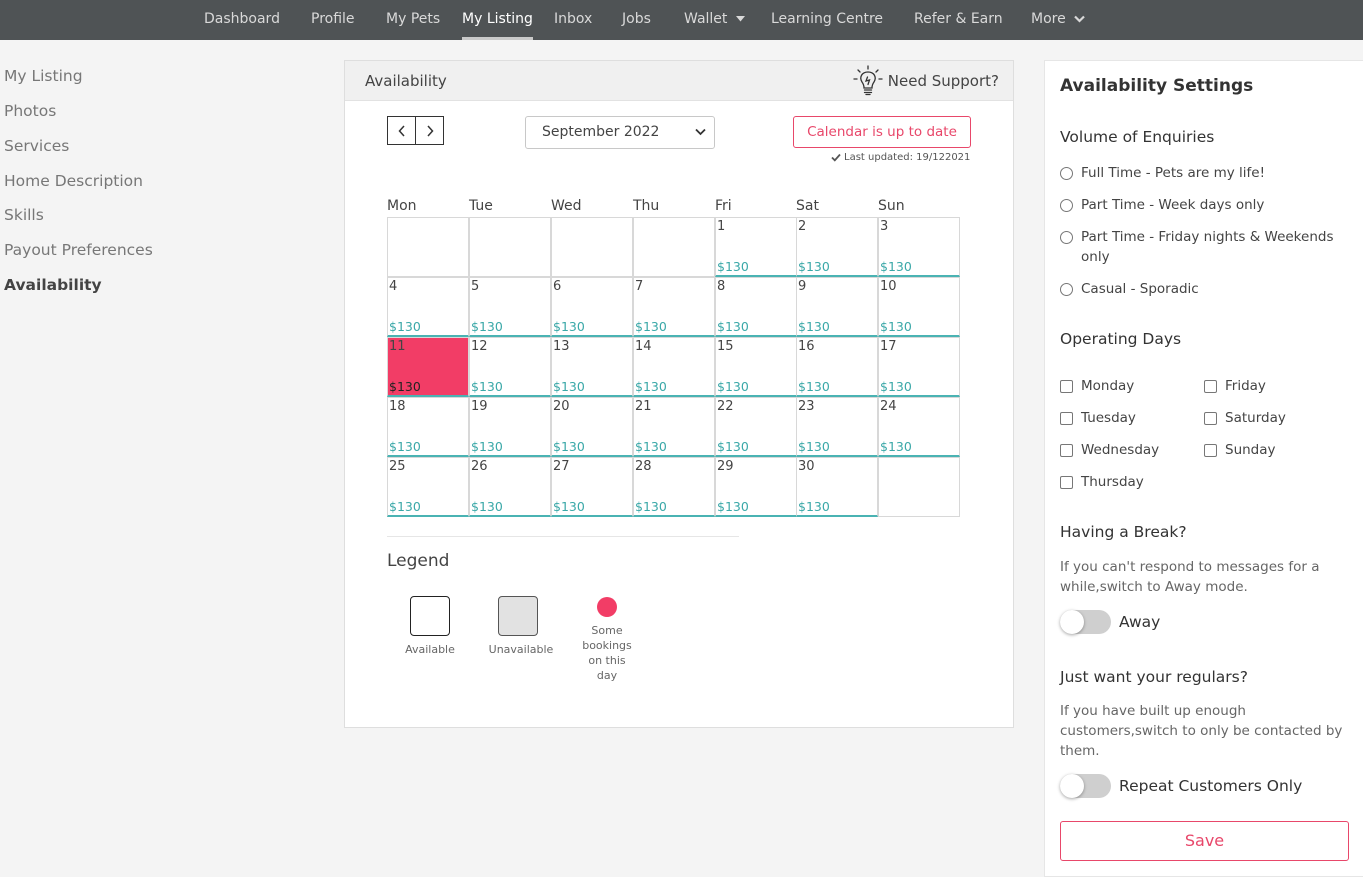 The width and height of the screenshot is (1363, 877). What do you see at coordinates (700, 132) in the screenshot?
I see `chevron-down-icon` at bounding box center [700, 132].